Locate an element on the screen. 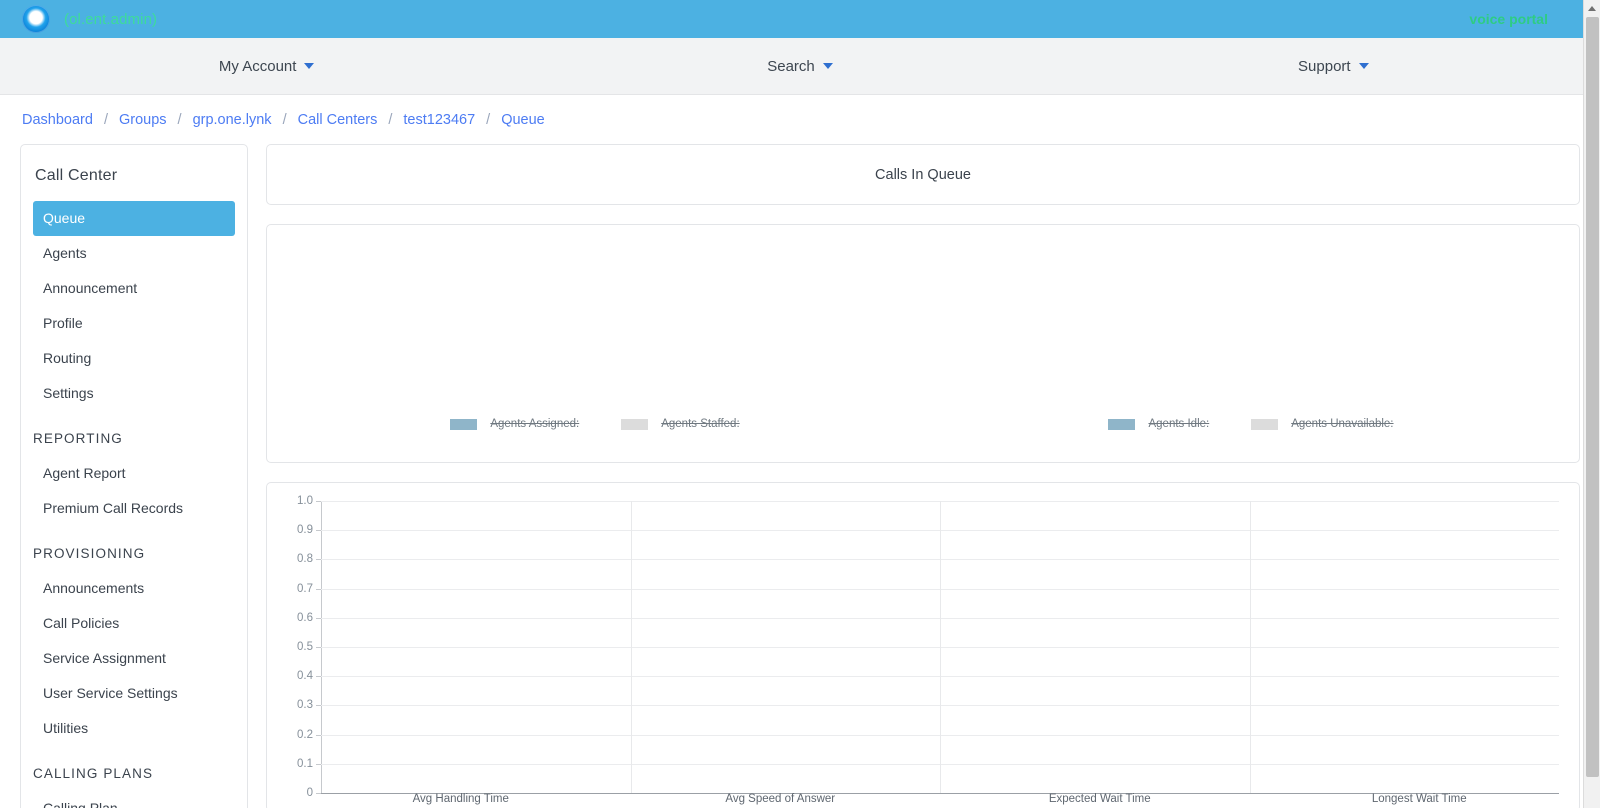 This screenshot has height=808, width=1600. chart-y-tick-label: 0.7 is located at coordinates (305, 588).